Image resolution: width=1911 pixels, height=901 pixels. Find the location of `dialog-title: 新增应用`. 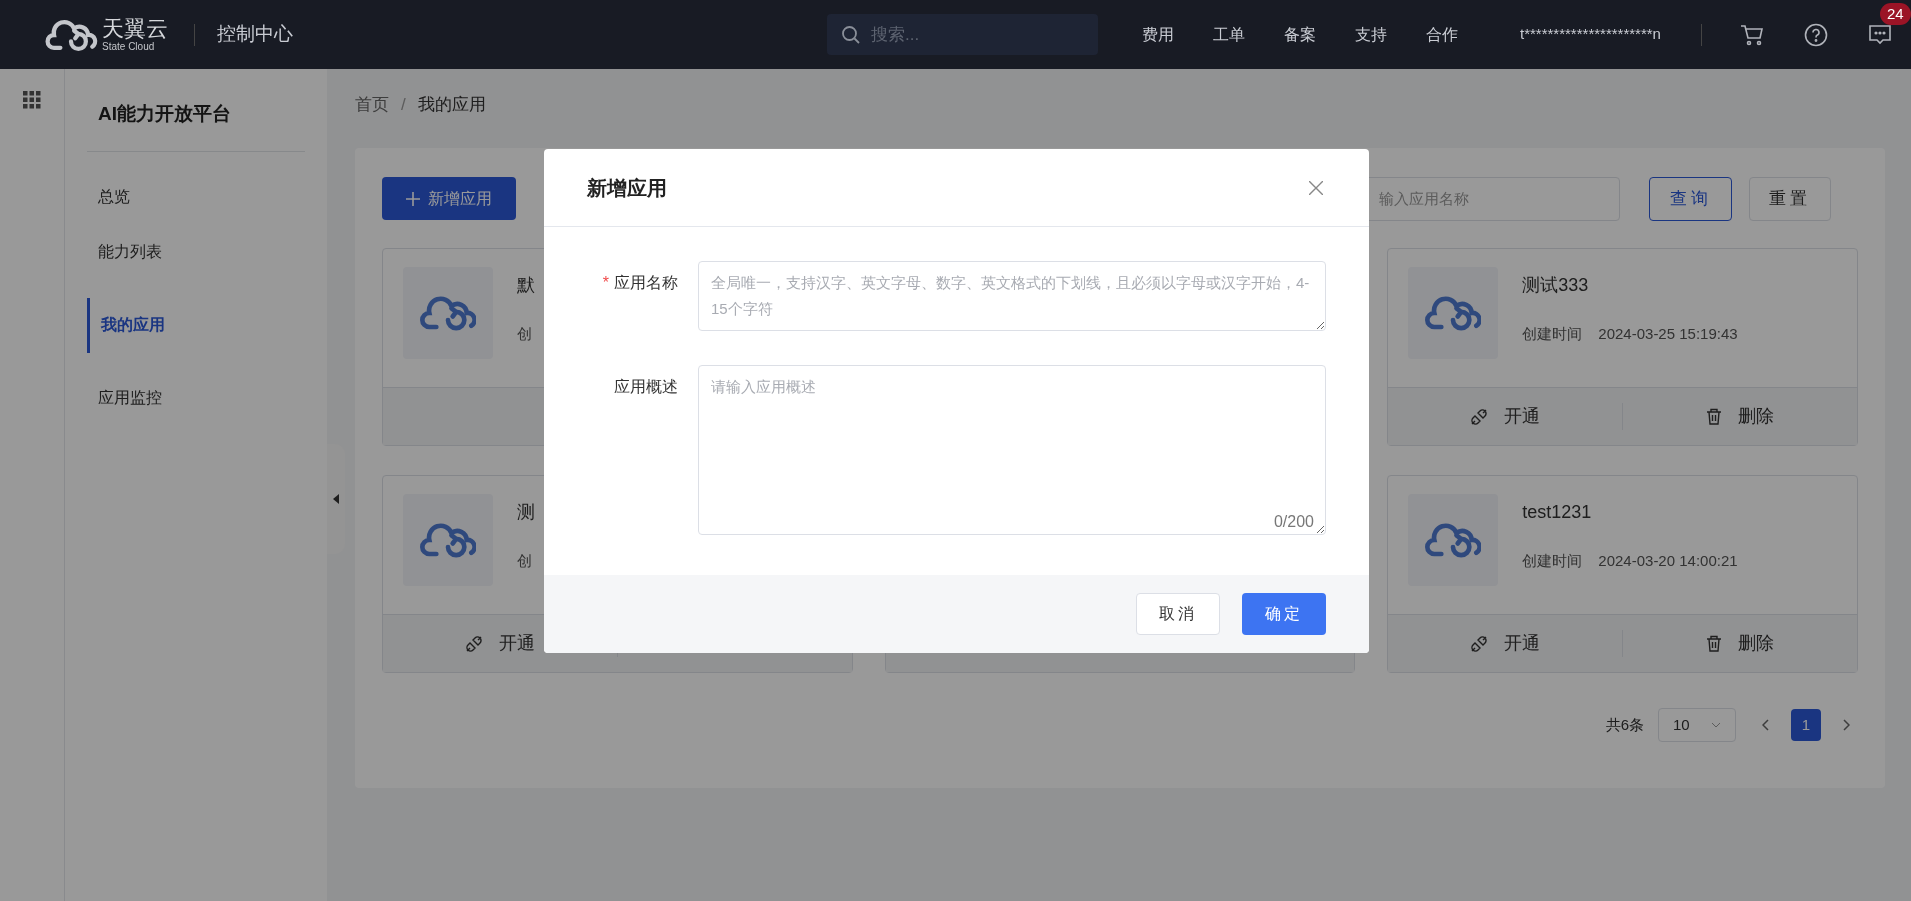

dialog-title: 新增应用 is located at coordinates (627, 188).